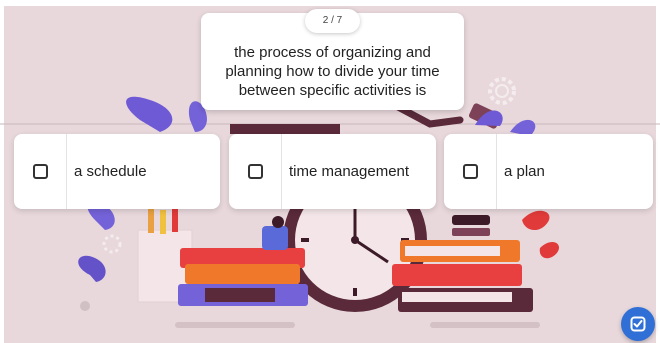 The image size is (660, 343). What do you see at coordinates (548, 171) in the screenshot?
I see `answer-option-a-plan: a plan` at bounding box center [548, 171].